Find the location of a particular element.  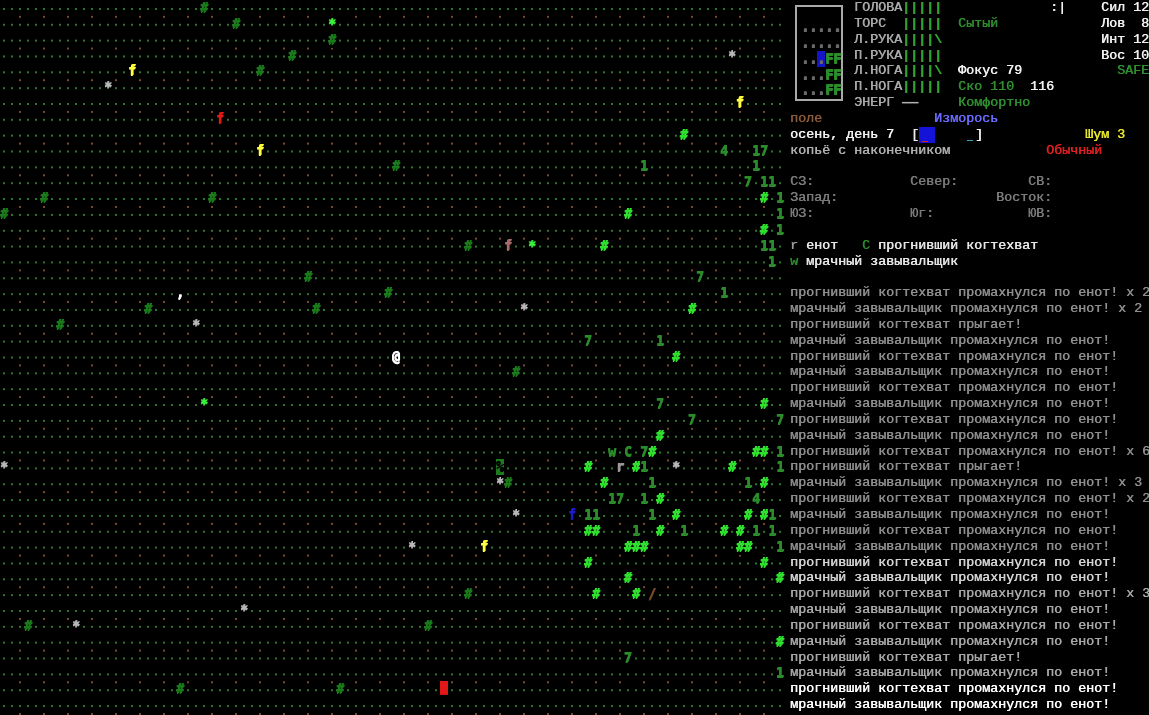

monster-glyph: C is located at coordinates (866, 245).